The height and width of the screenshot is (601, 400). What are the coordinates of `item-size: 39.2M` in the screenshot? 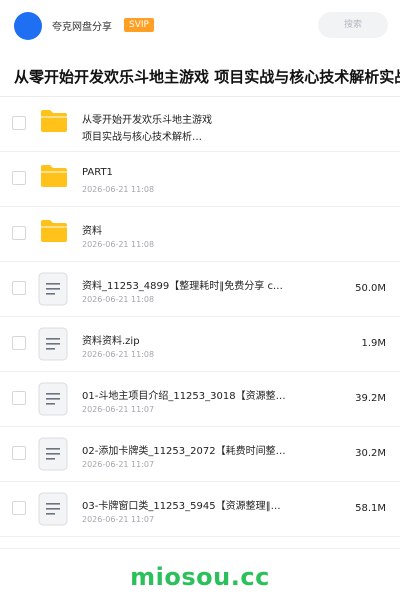 It's located at (370, 398).